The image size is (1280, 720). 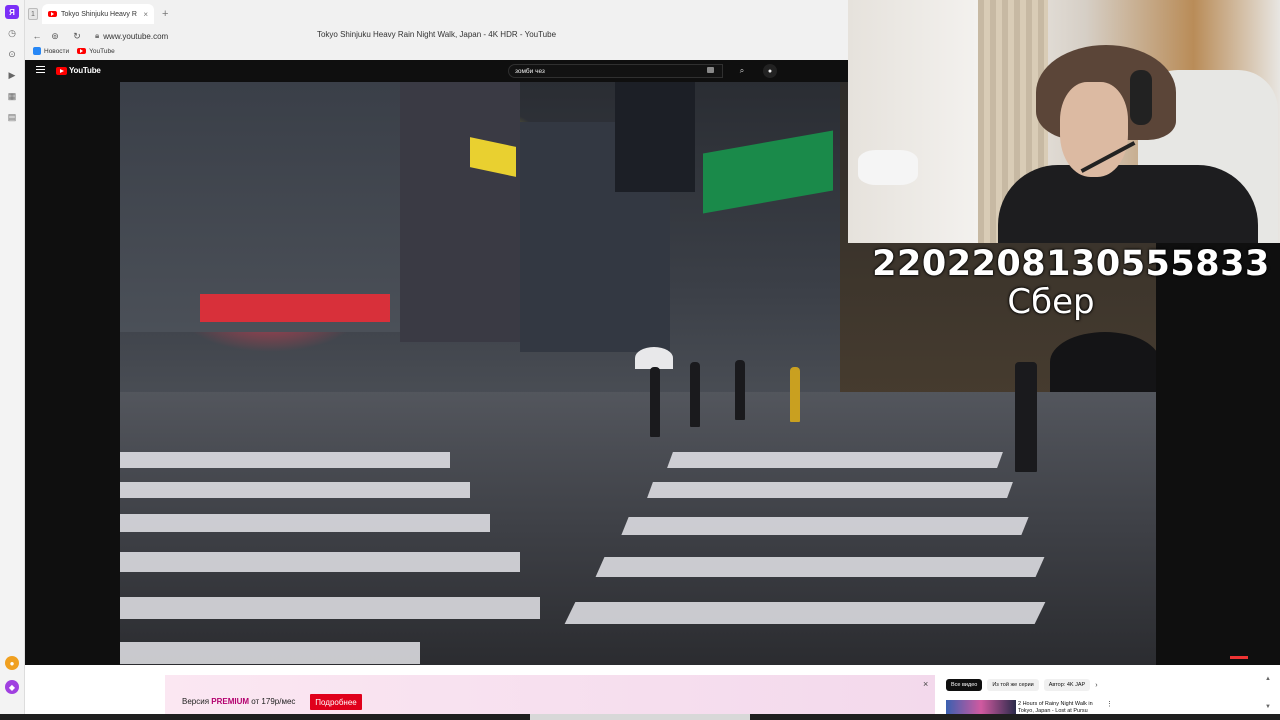 I want to click on voice-search-button: ●, so click(x=770, y=71).